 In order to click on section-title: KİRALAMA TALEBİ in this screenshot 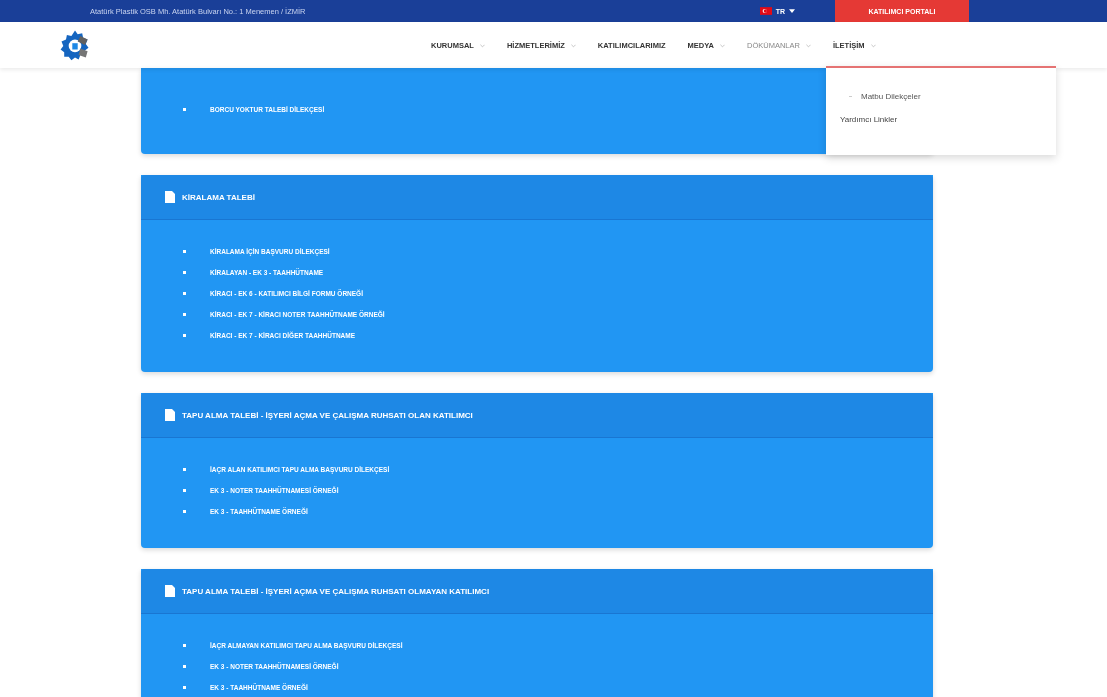, I will do `click(218, 197)`.